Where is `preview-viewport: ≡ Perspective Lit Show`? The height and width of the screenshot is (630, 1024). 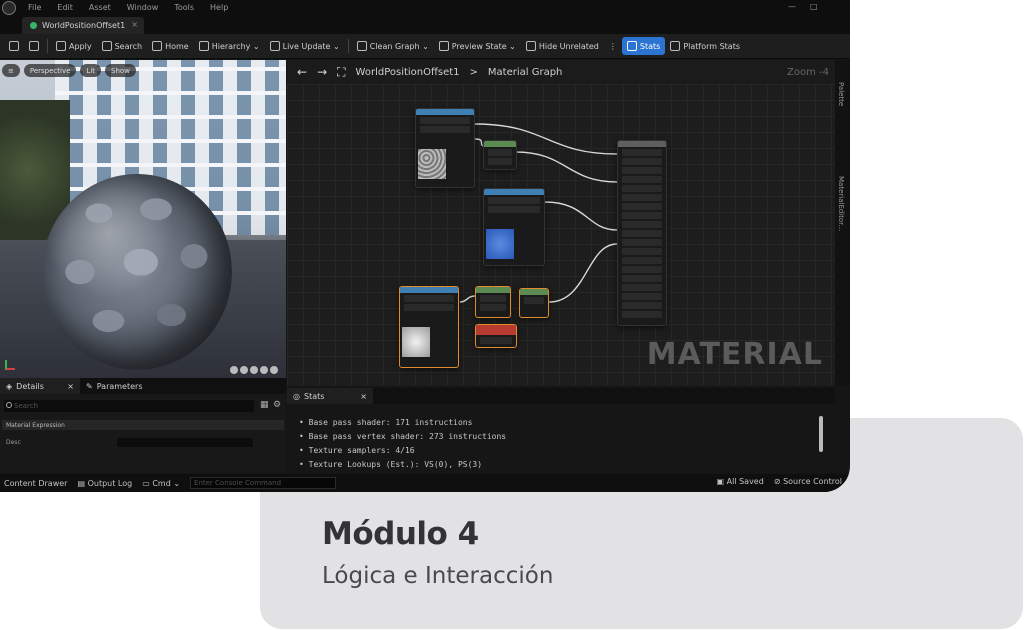 preview-viewport: ≡ Perspective Lit Show is located at coordinates (143, 219).